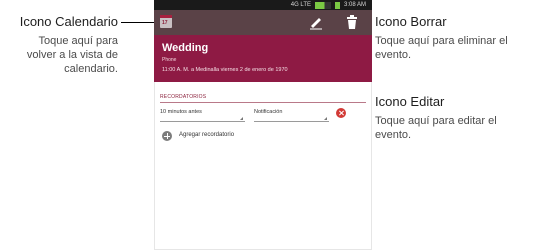 The height and width of the screenshot is (250, 545). Describe the element at coordinates (291, 115) in the screenshot. I see `reminder-method-select: Notificación` at that location.